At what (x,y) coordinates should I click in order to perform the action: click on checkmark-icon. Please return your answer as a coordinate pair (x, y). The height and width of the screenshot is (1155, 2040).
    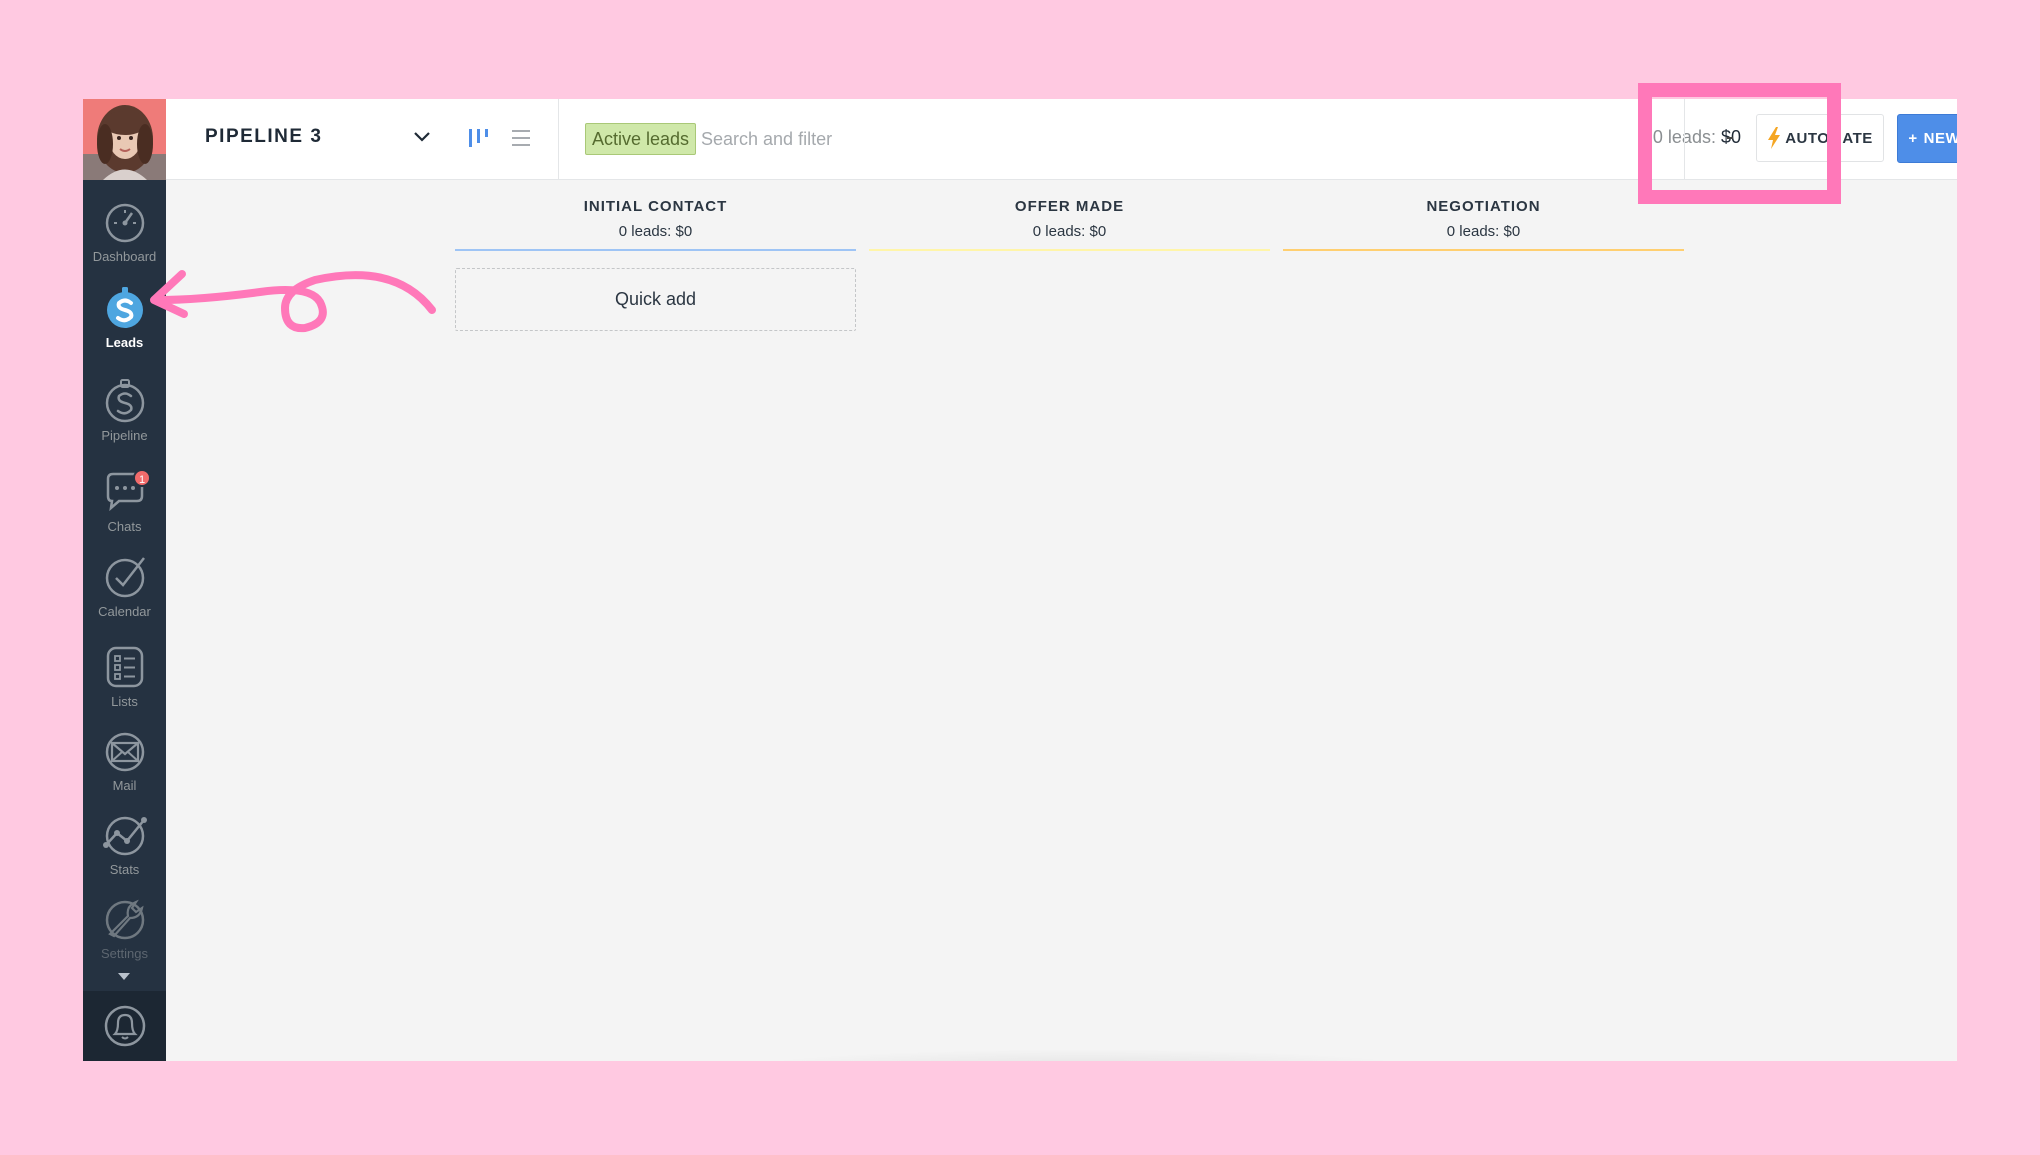
    Looking at the image, I should click on (125, 577).